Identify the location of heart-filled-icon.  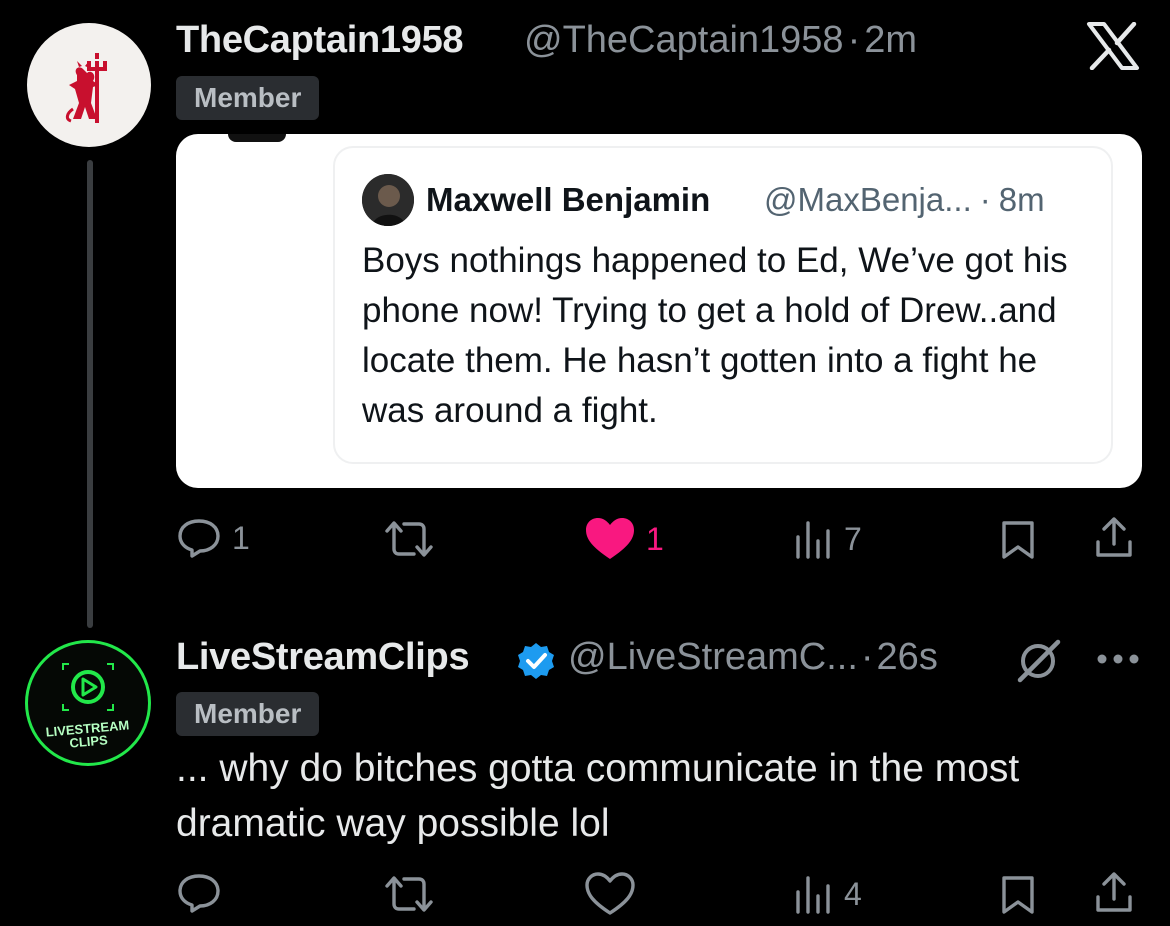
(610, 538).